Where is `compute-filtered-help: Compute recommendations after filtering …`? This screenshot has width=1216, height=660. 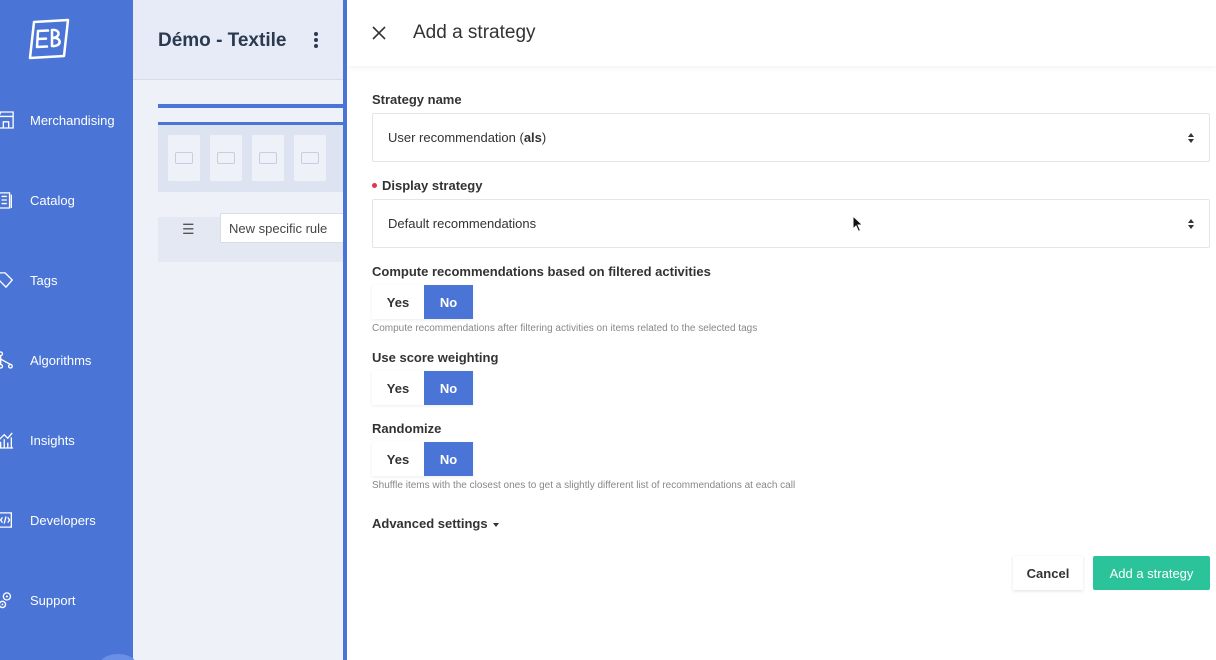 compute-filtered-help: Compute recommendations after filtering … is located at coordinates (565, 328).